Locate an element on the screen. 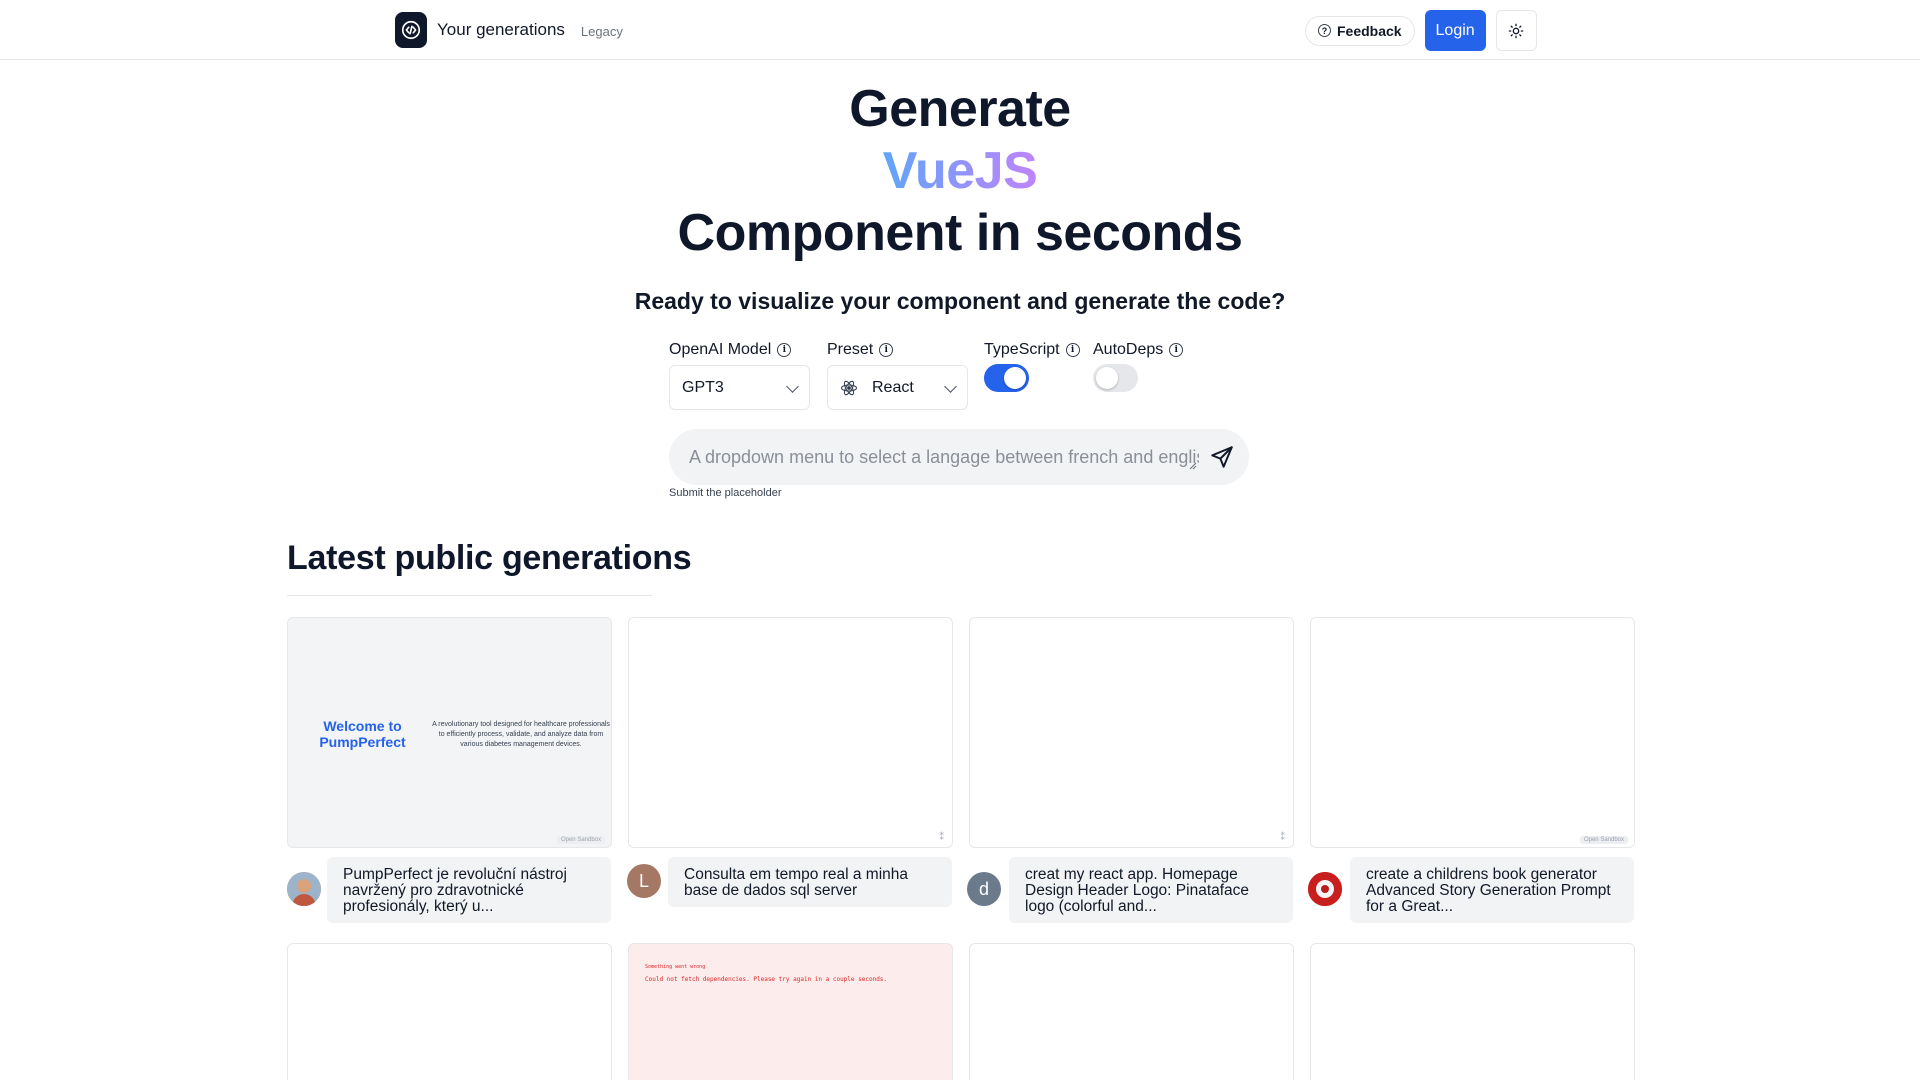 This screenshot has width=1920, height=1080. hero-line-generate: Generate is located at coordinates (960, 109).